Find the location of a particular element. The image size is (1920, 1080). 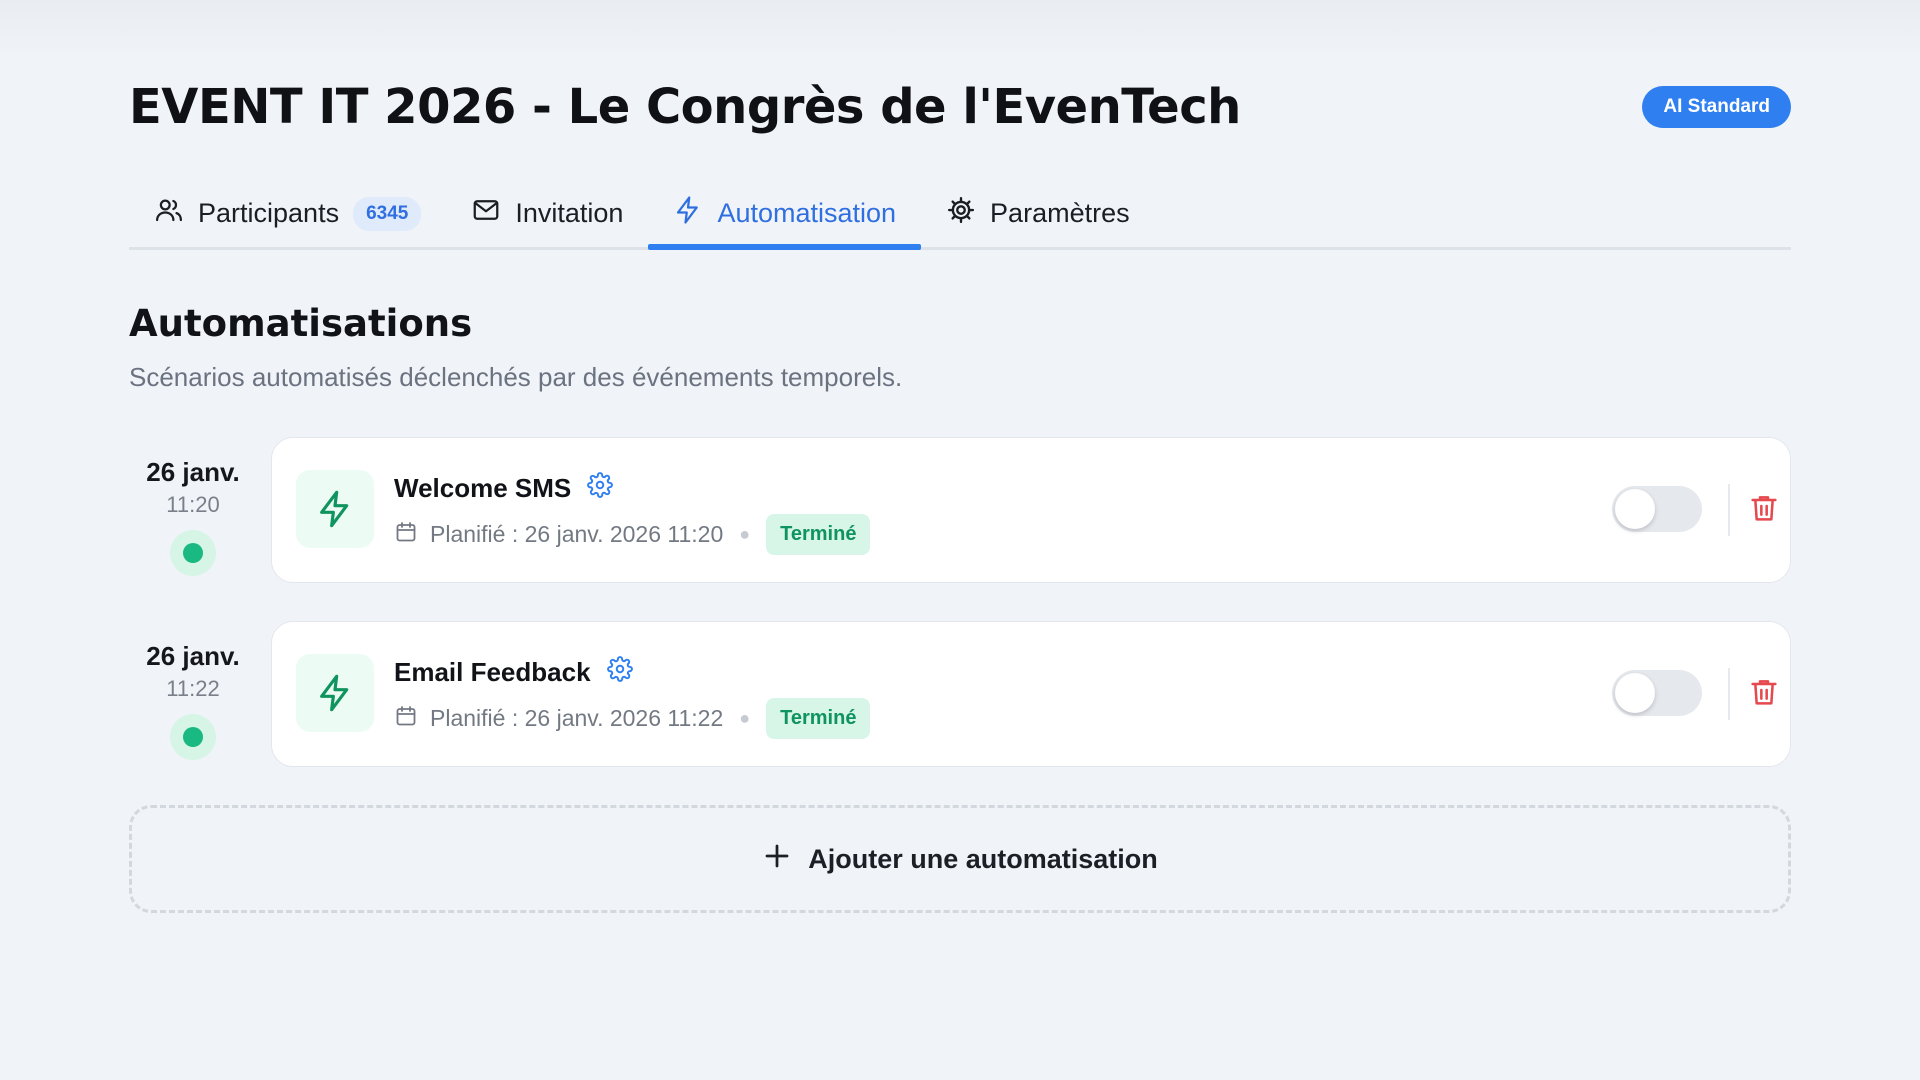

automation-meta: Planifié : 26 janv. 2026 11:20 ● Terminé is located at coordinates (632, 534).